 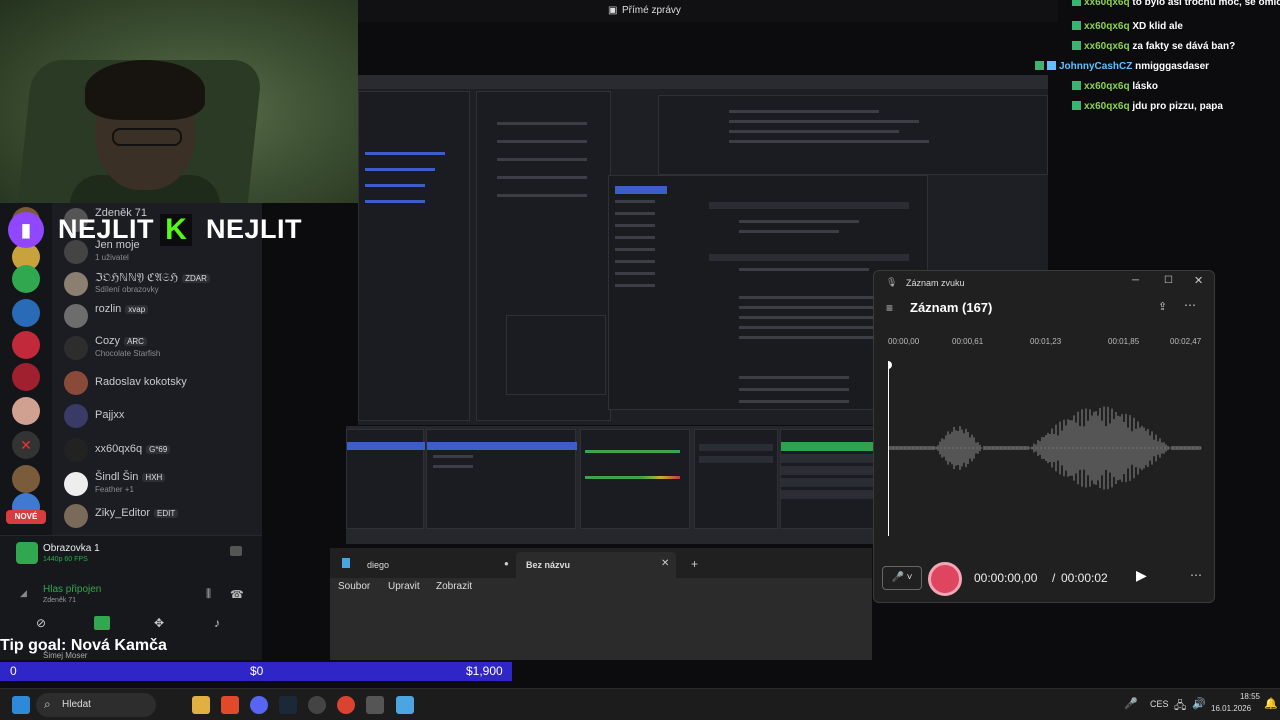 What do you see at coordinates (122, 309) in the screenshot?
I see `member-name: rozlin xvap` at bounding box center [122, 309].